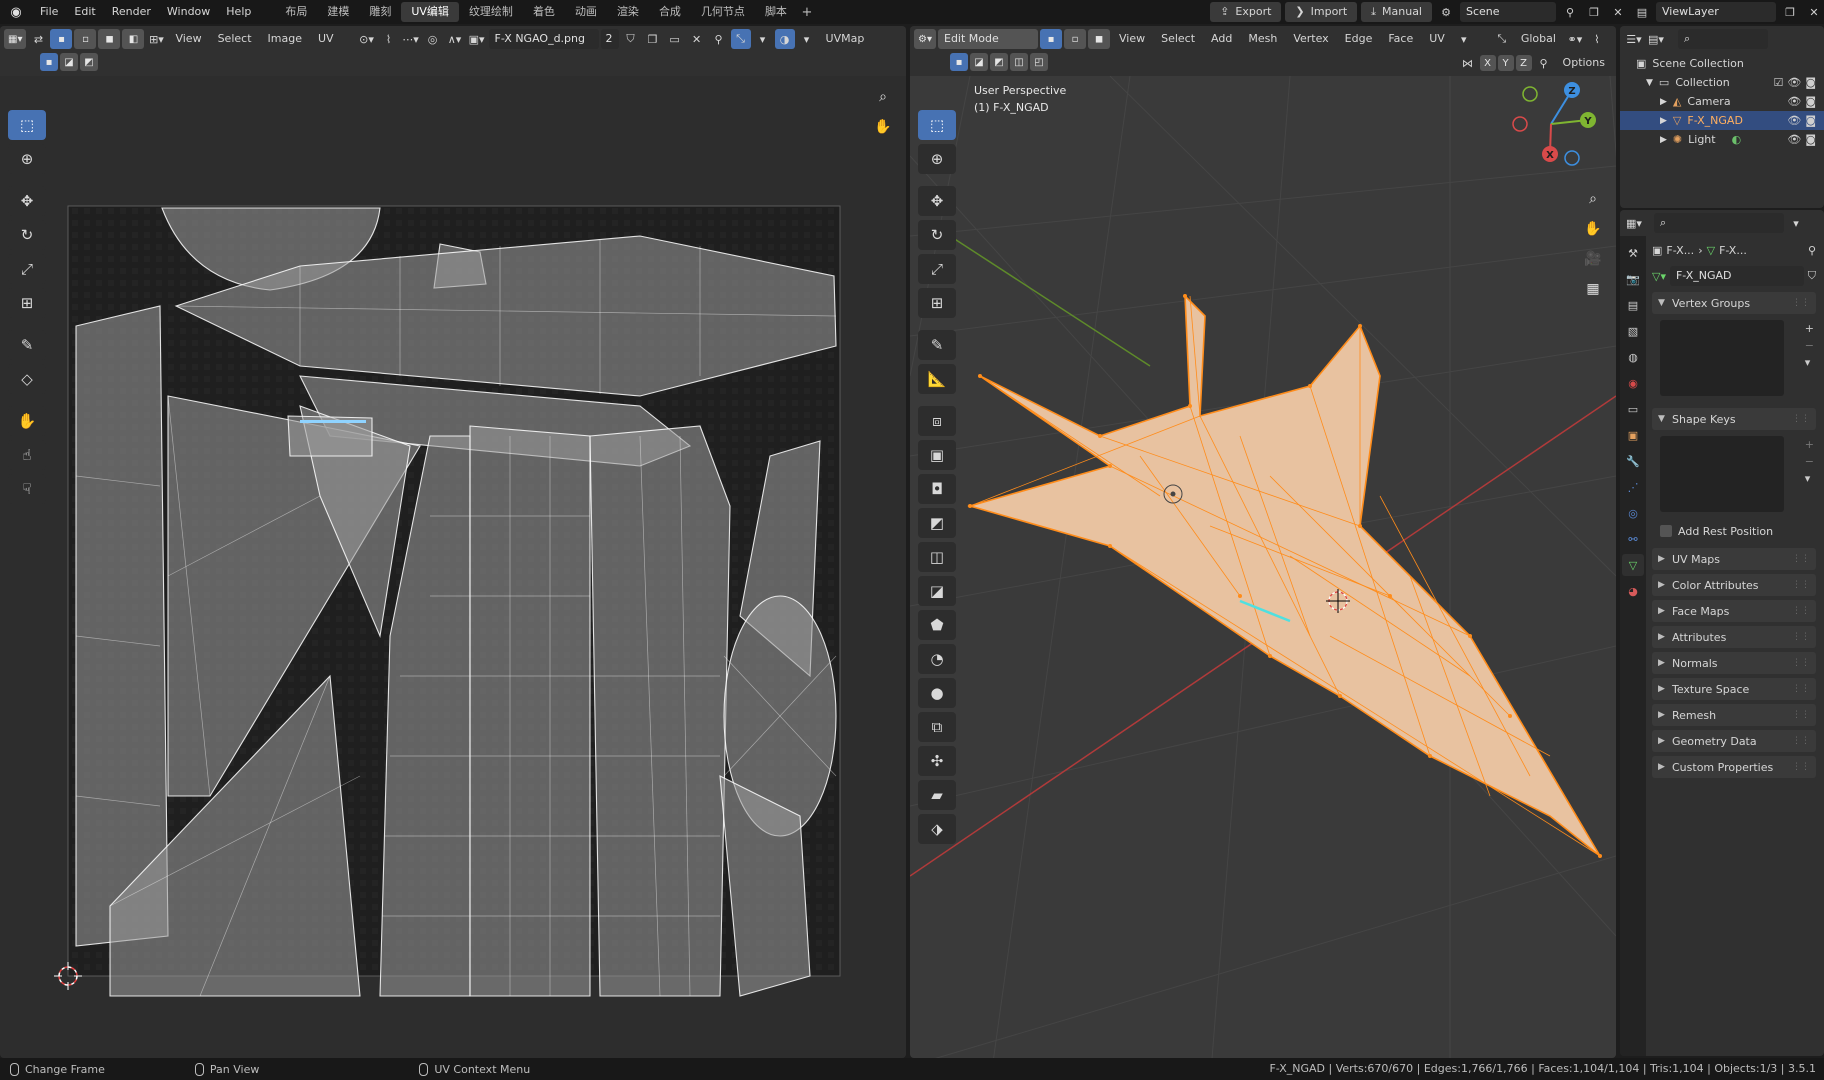 Image resolution: width=1824 pixels, height=1080 pixels. I want to click on image-name-field: F-X NGAO_d.png, so click(543, 39).